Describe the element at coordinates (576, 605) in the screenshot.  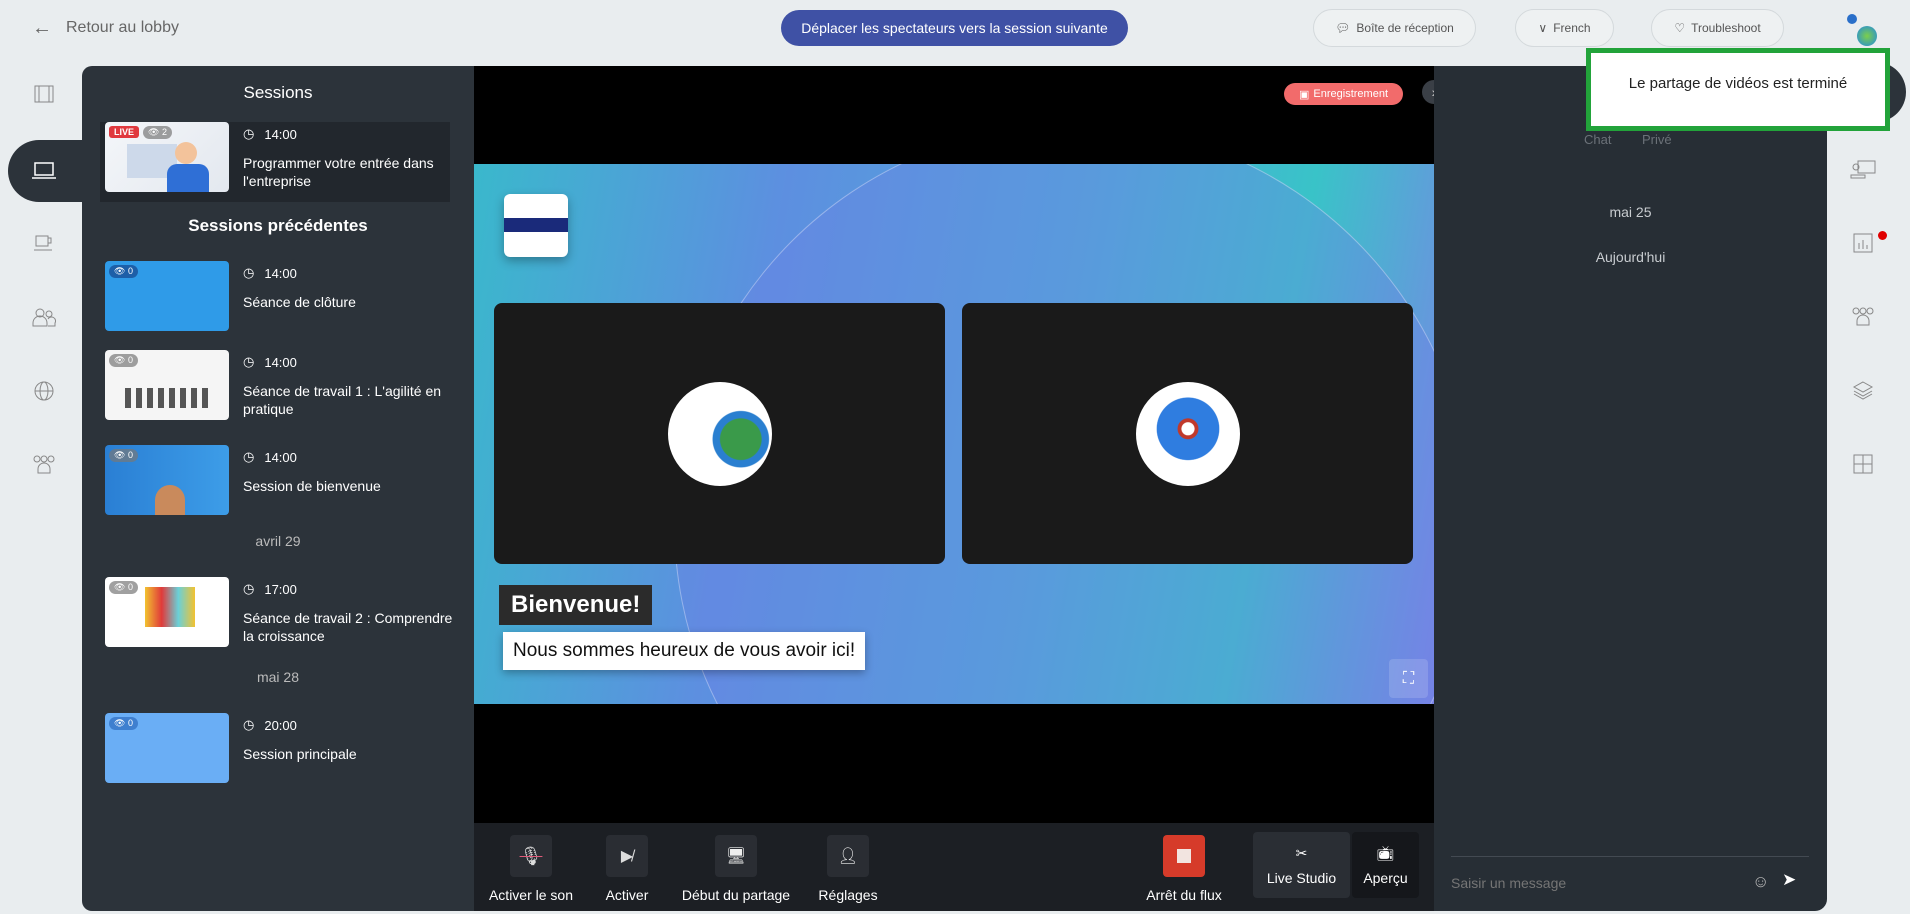
I see `banner-title: Bienvenue!` at that location.